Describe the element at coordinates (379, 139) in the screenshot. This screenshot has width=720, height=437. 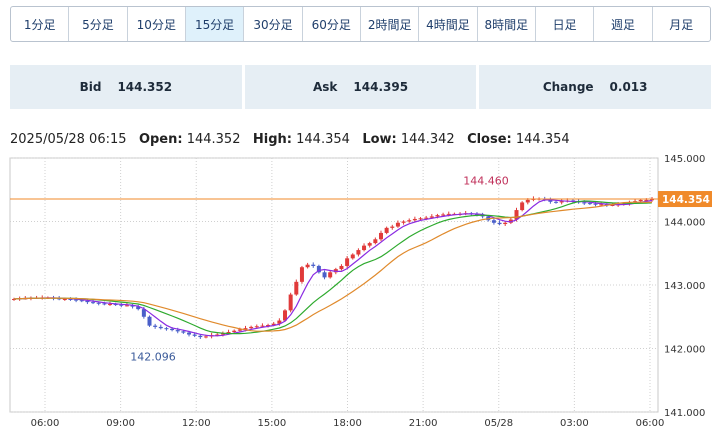
I see `low-label: Low:` at that location.